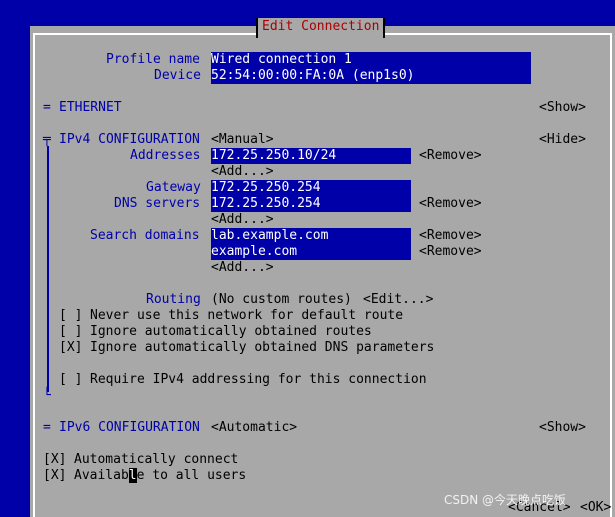  Describe the element at coordinates (311, 252) in the screenshot. I see `search-domain-field-2: example.com` at that location.